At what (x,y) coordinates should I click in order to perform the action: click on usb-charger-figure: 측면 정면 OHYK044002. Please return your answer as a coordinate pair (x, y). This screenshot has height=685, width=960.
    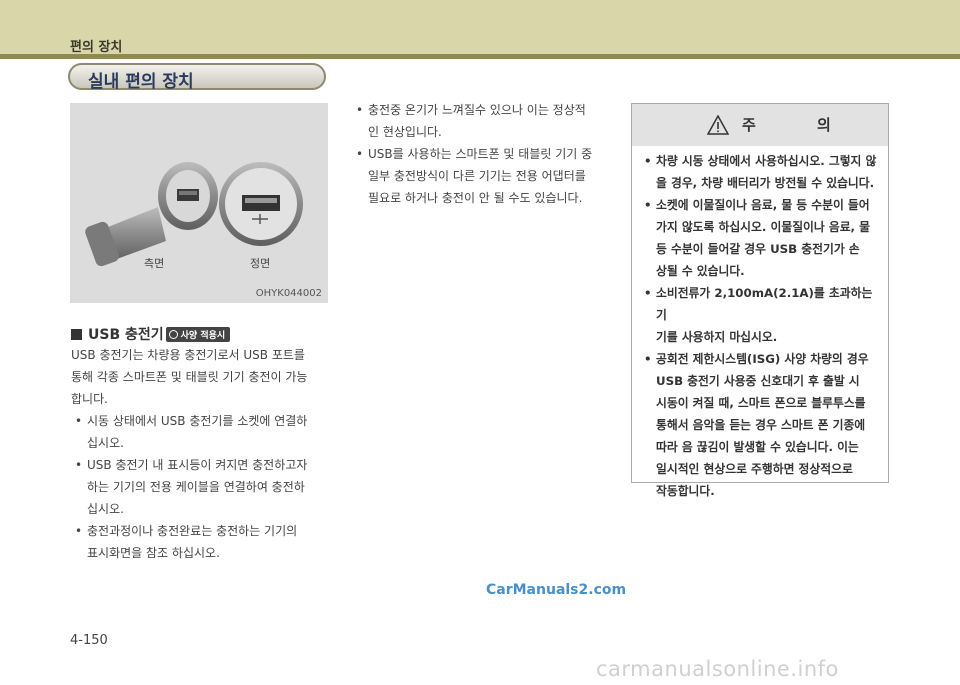
    Looking at the image, I should click on (199, 203).